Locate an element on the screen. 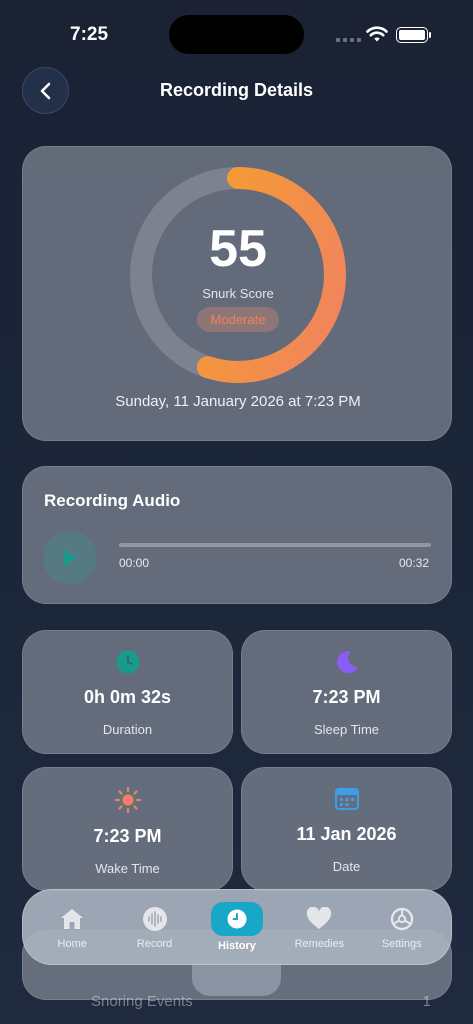 This screenshot has width=473, height=1024. tab-settings: Settings is located at coordinates (402, 927).